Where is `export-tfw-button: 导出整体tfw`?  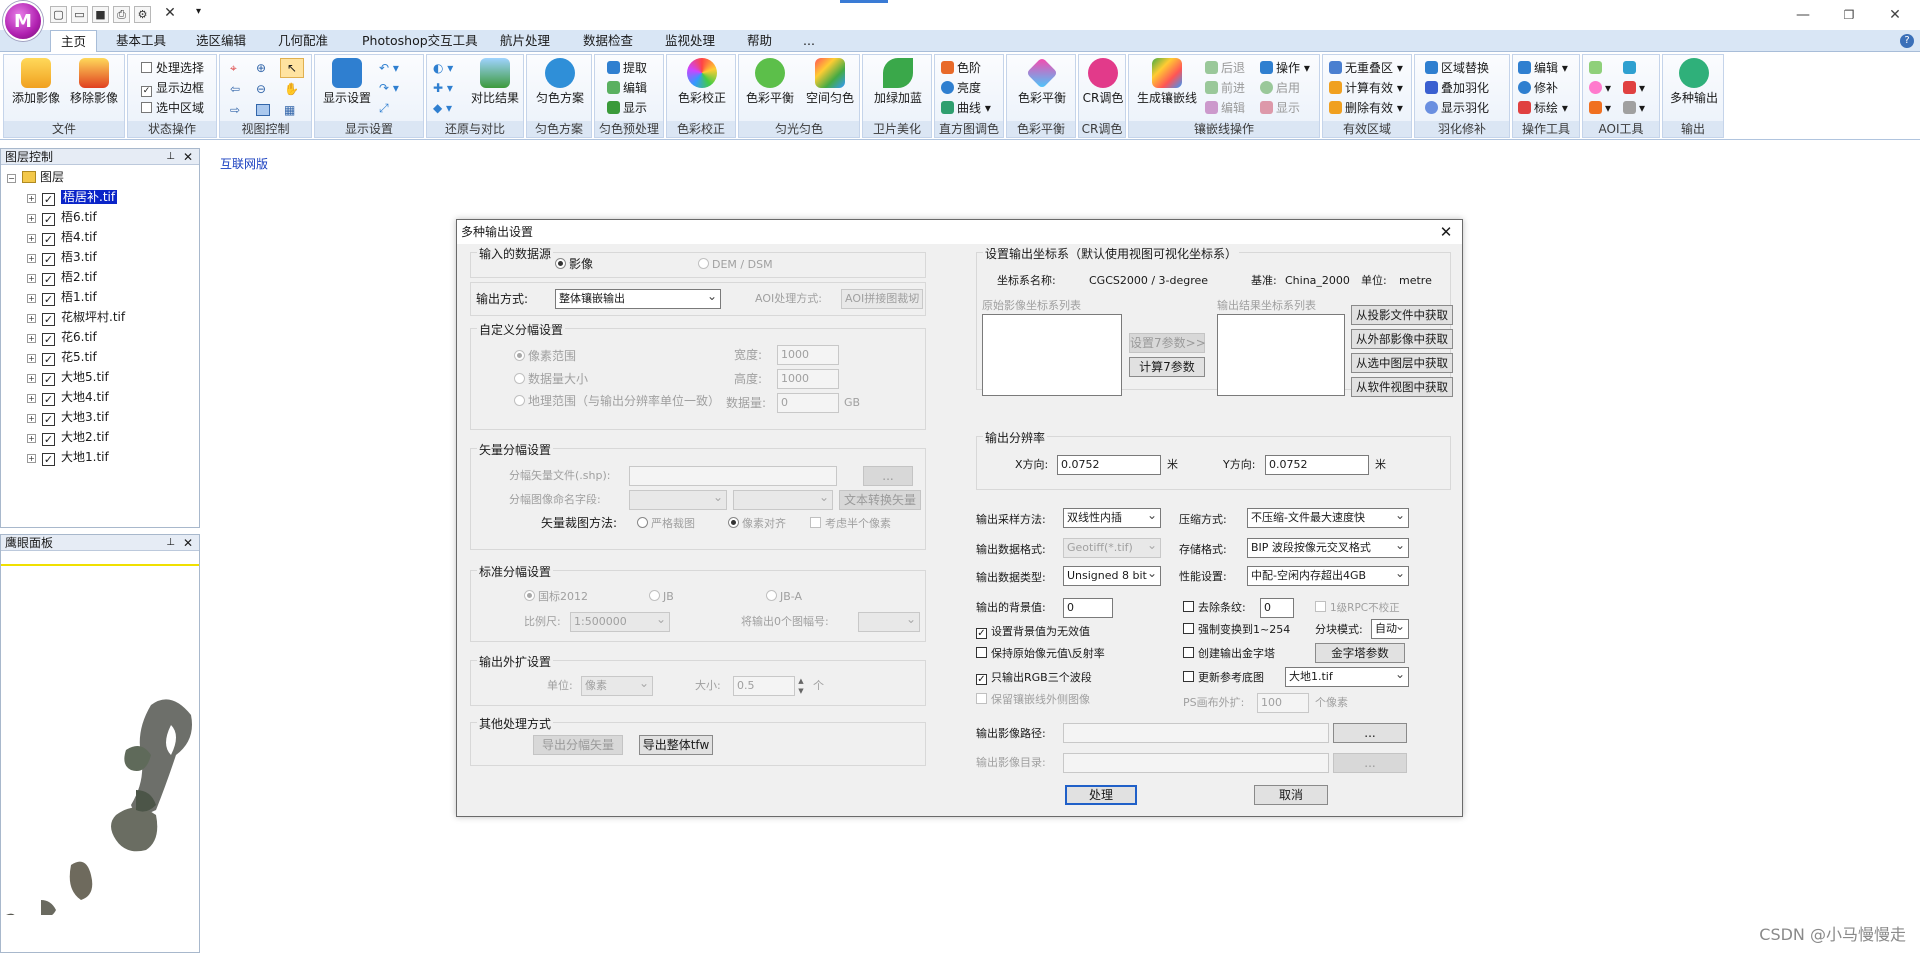 export-tfw-button: 导出整体tfw is located at coordinates (676, 745).